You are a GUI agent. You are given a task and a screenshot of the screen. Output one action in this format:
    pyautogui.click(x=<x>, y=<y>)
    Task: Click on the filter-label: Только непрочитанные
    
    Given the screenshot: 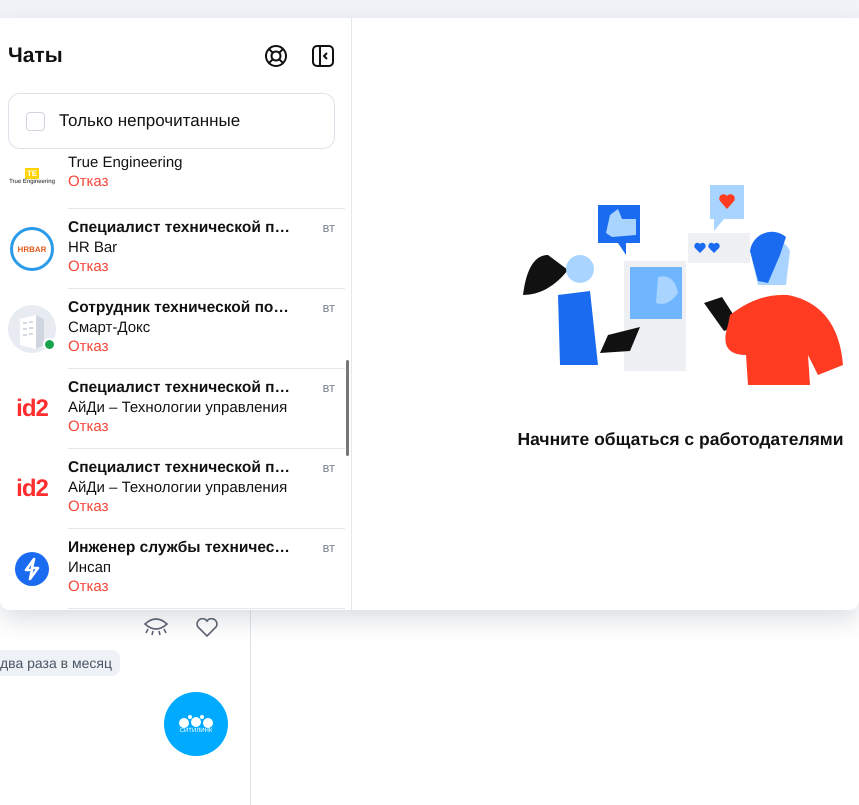 What is the action you would take?
    pyautogui.click(x=149, y=121)
    